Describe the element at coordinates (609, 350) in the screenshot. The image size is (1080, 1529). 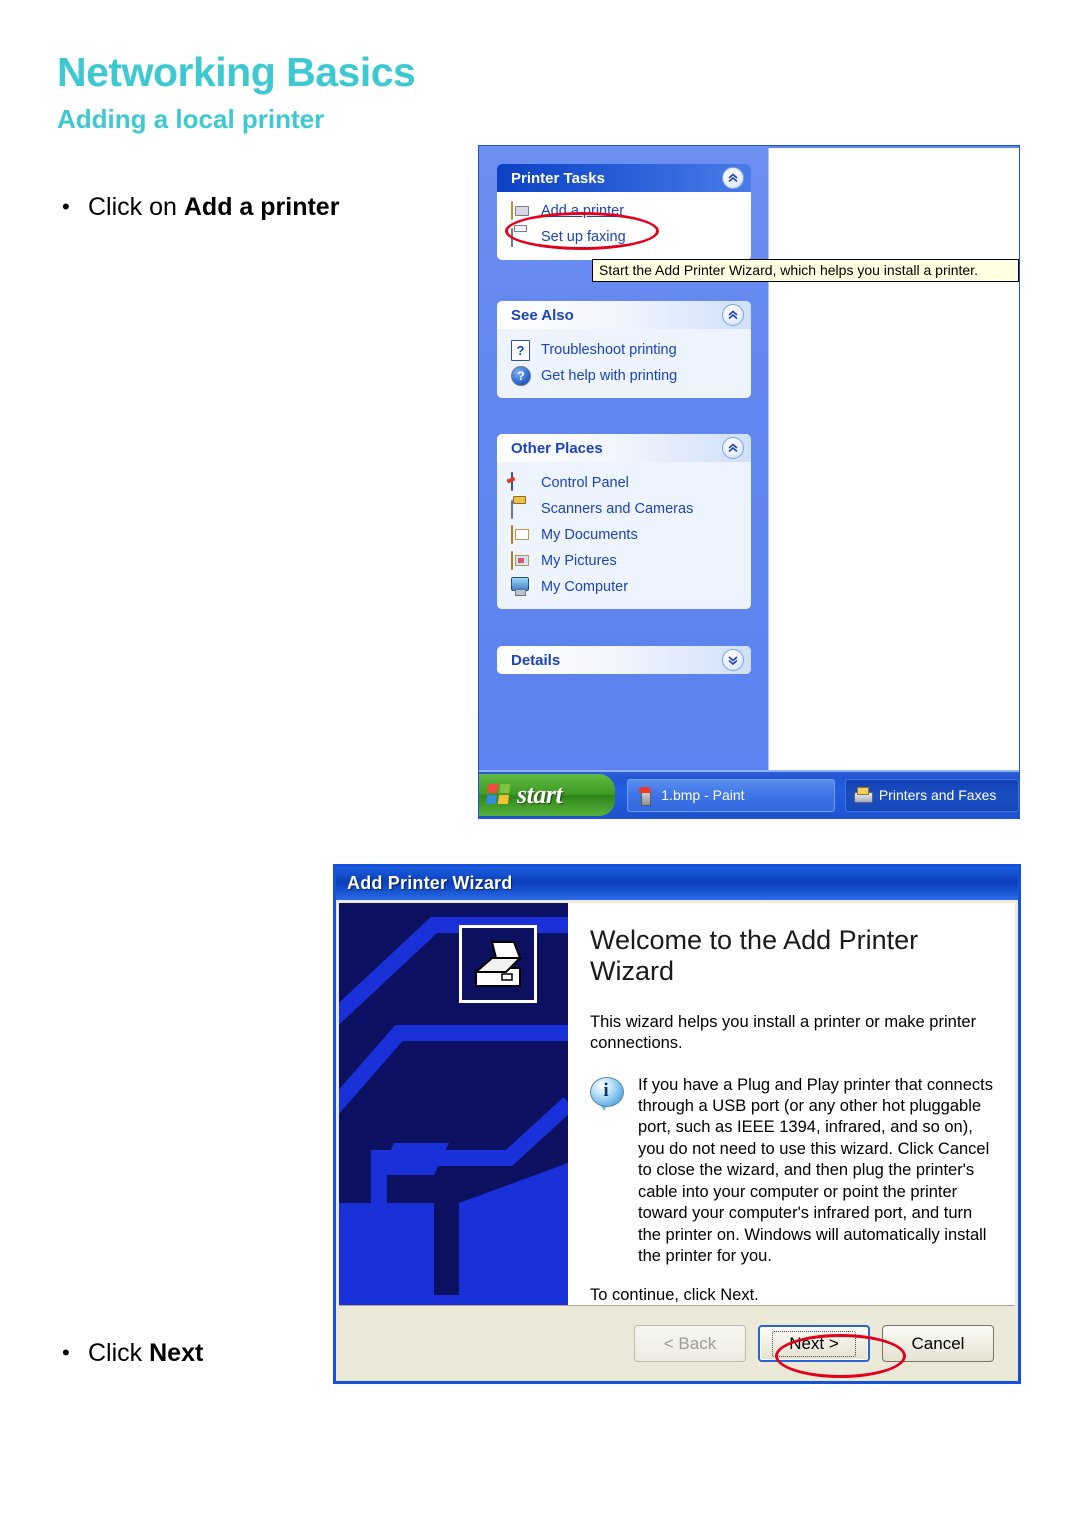
I see `task-item-label: Troubleshoot printing` at that location.